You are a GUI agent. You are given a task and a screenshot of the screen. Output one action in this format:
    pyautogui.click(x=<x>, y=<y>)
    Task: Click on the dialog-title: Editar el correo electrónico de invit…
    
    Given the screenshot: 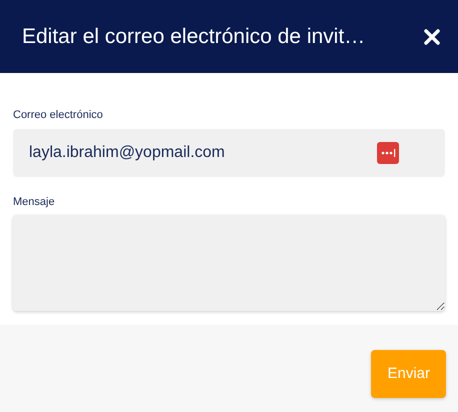 What is the action you would take?
    pyautogui.click(x=194, y=37)
    